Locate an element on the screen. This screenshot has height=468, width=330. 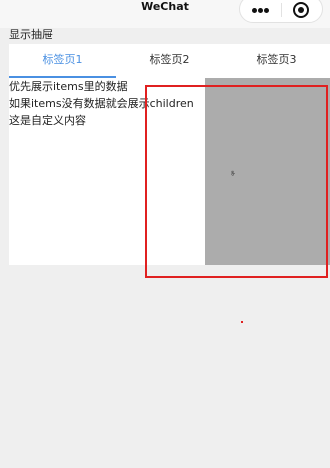
section-label: 显示抽屉 is located at coordinates (31, 34).